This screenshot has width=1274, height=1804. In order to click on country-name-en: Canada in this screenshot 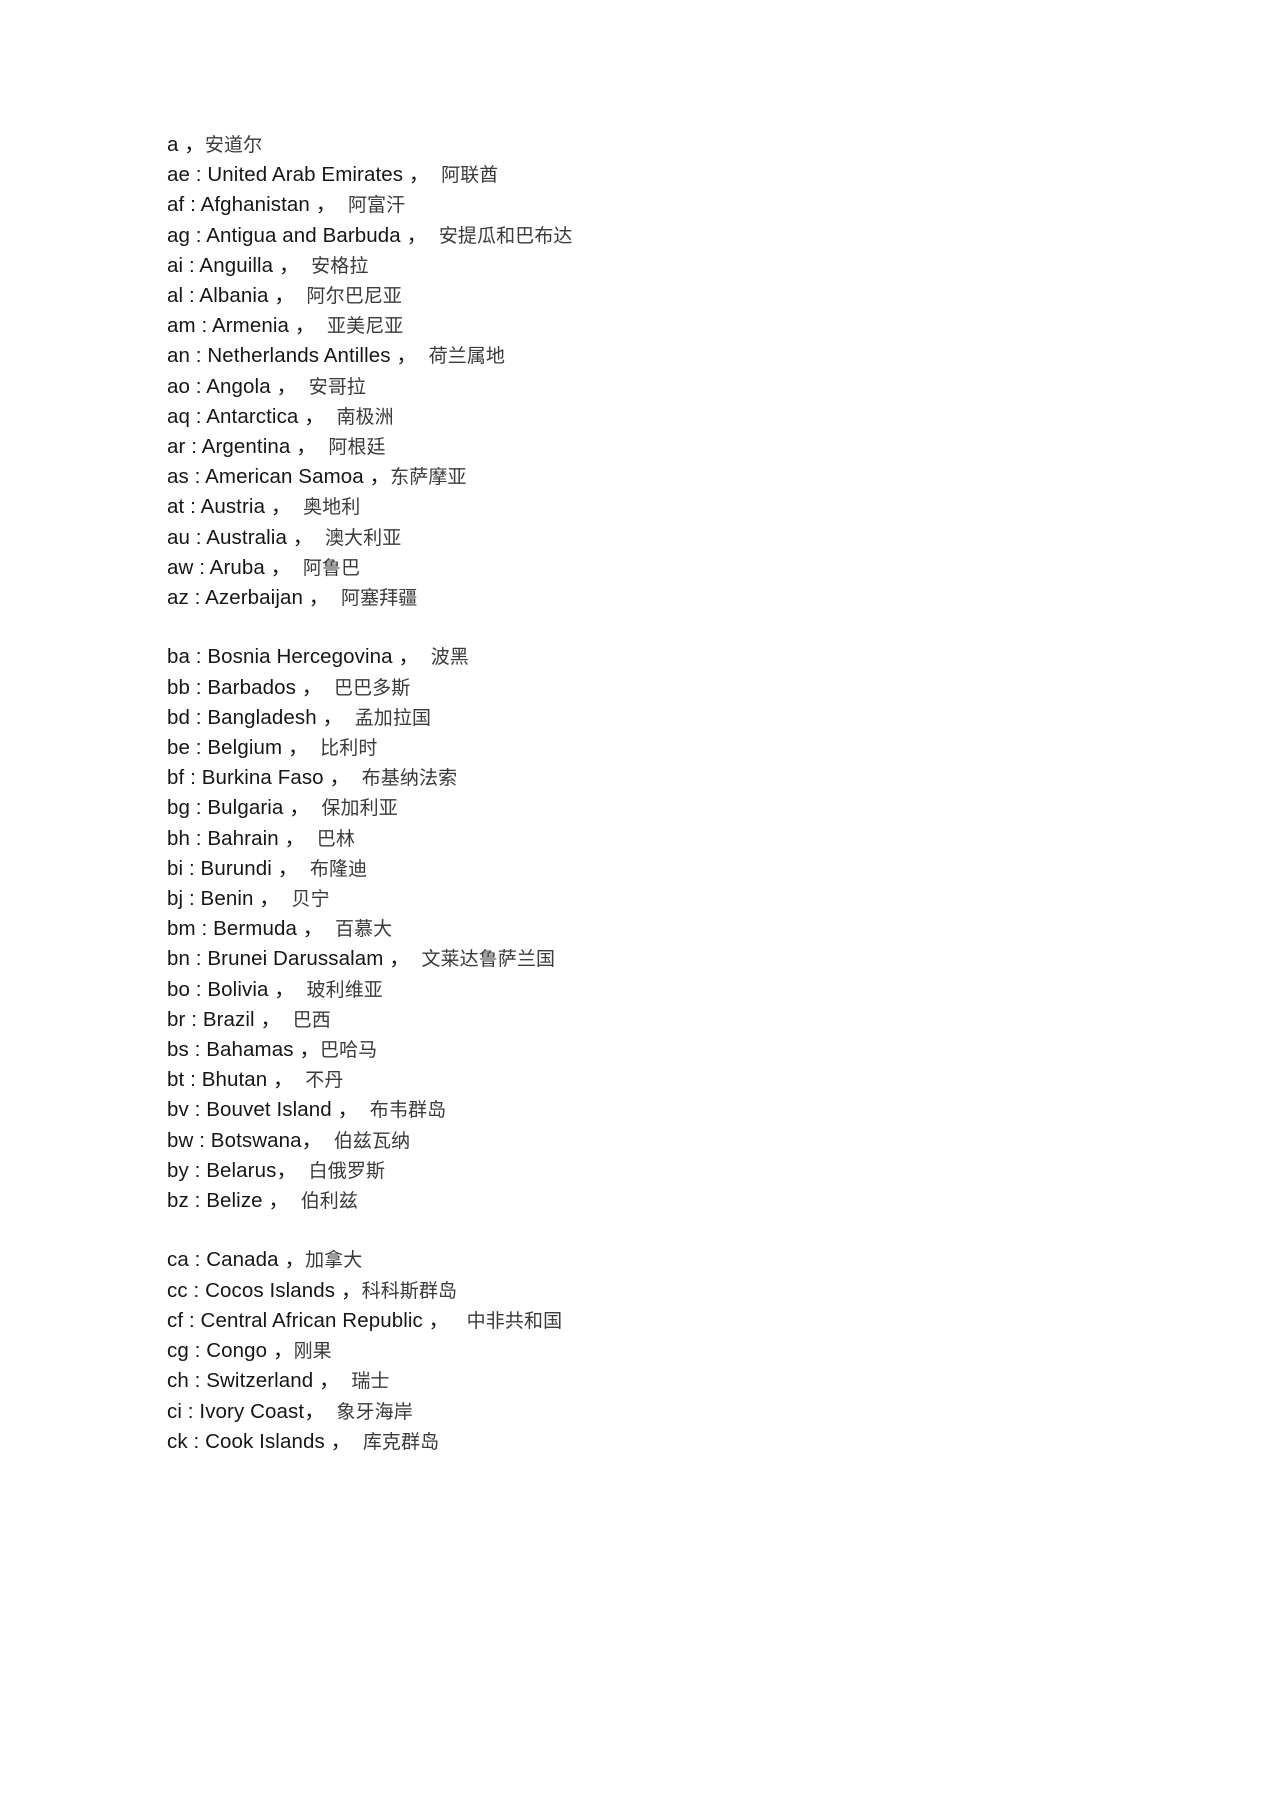, I will do `click(242, 1260)`.